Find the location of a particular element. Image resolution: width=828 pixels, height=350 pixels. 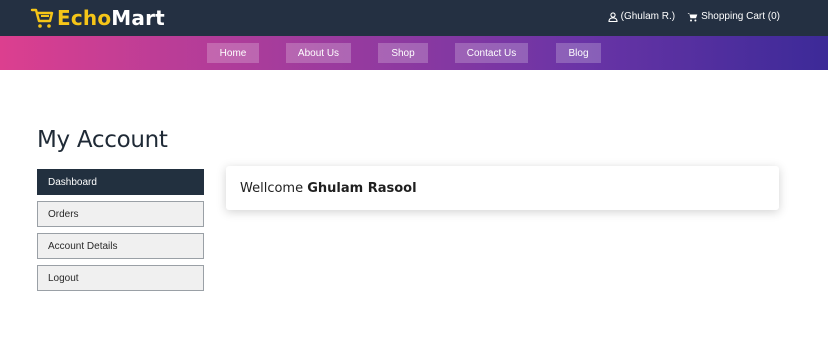

nav-about-us: About Us is located at coordinates (318, 53).